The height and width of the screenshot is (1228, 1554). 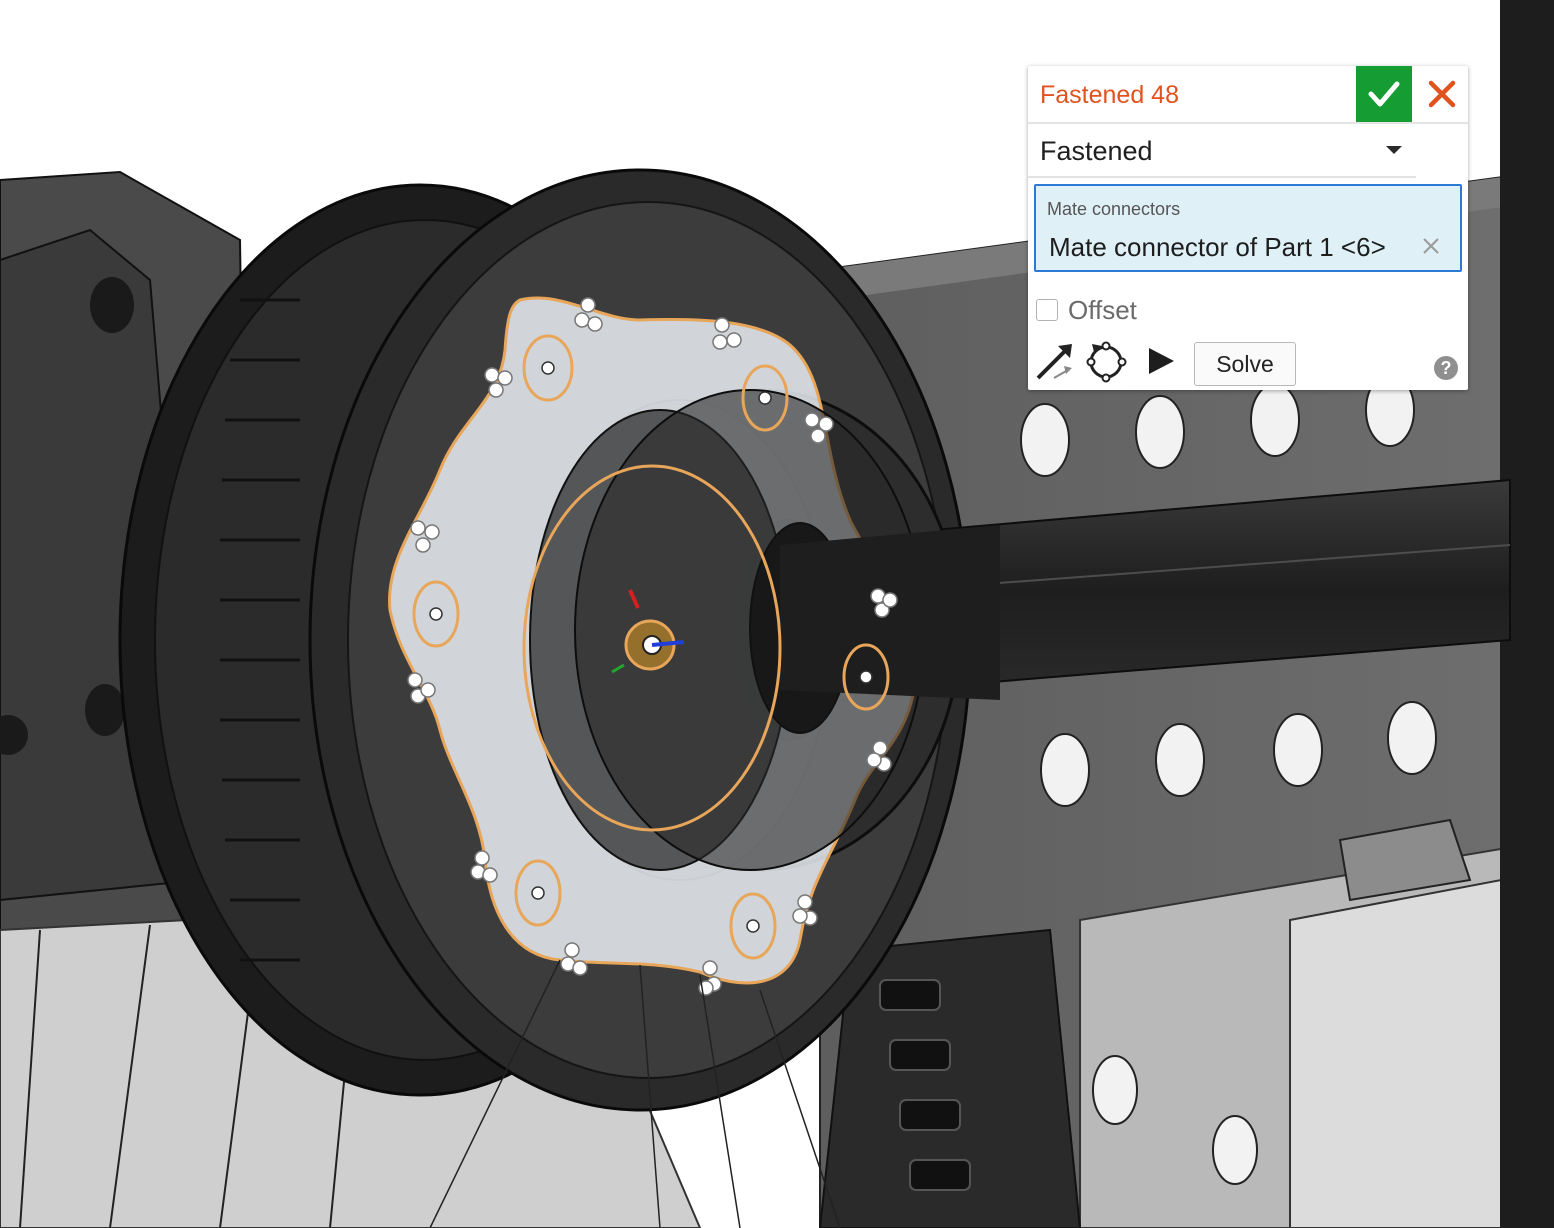 What do you see at coordinates (1161, 361) in the screenshot?
I see `animate-play-icon` at bounding box center [1161, 361].